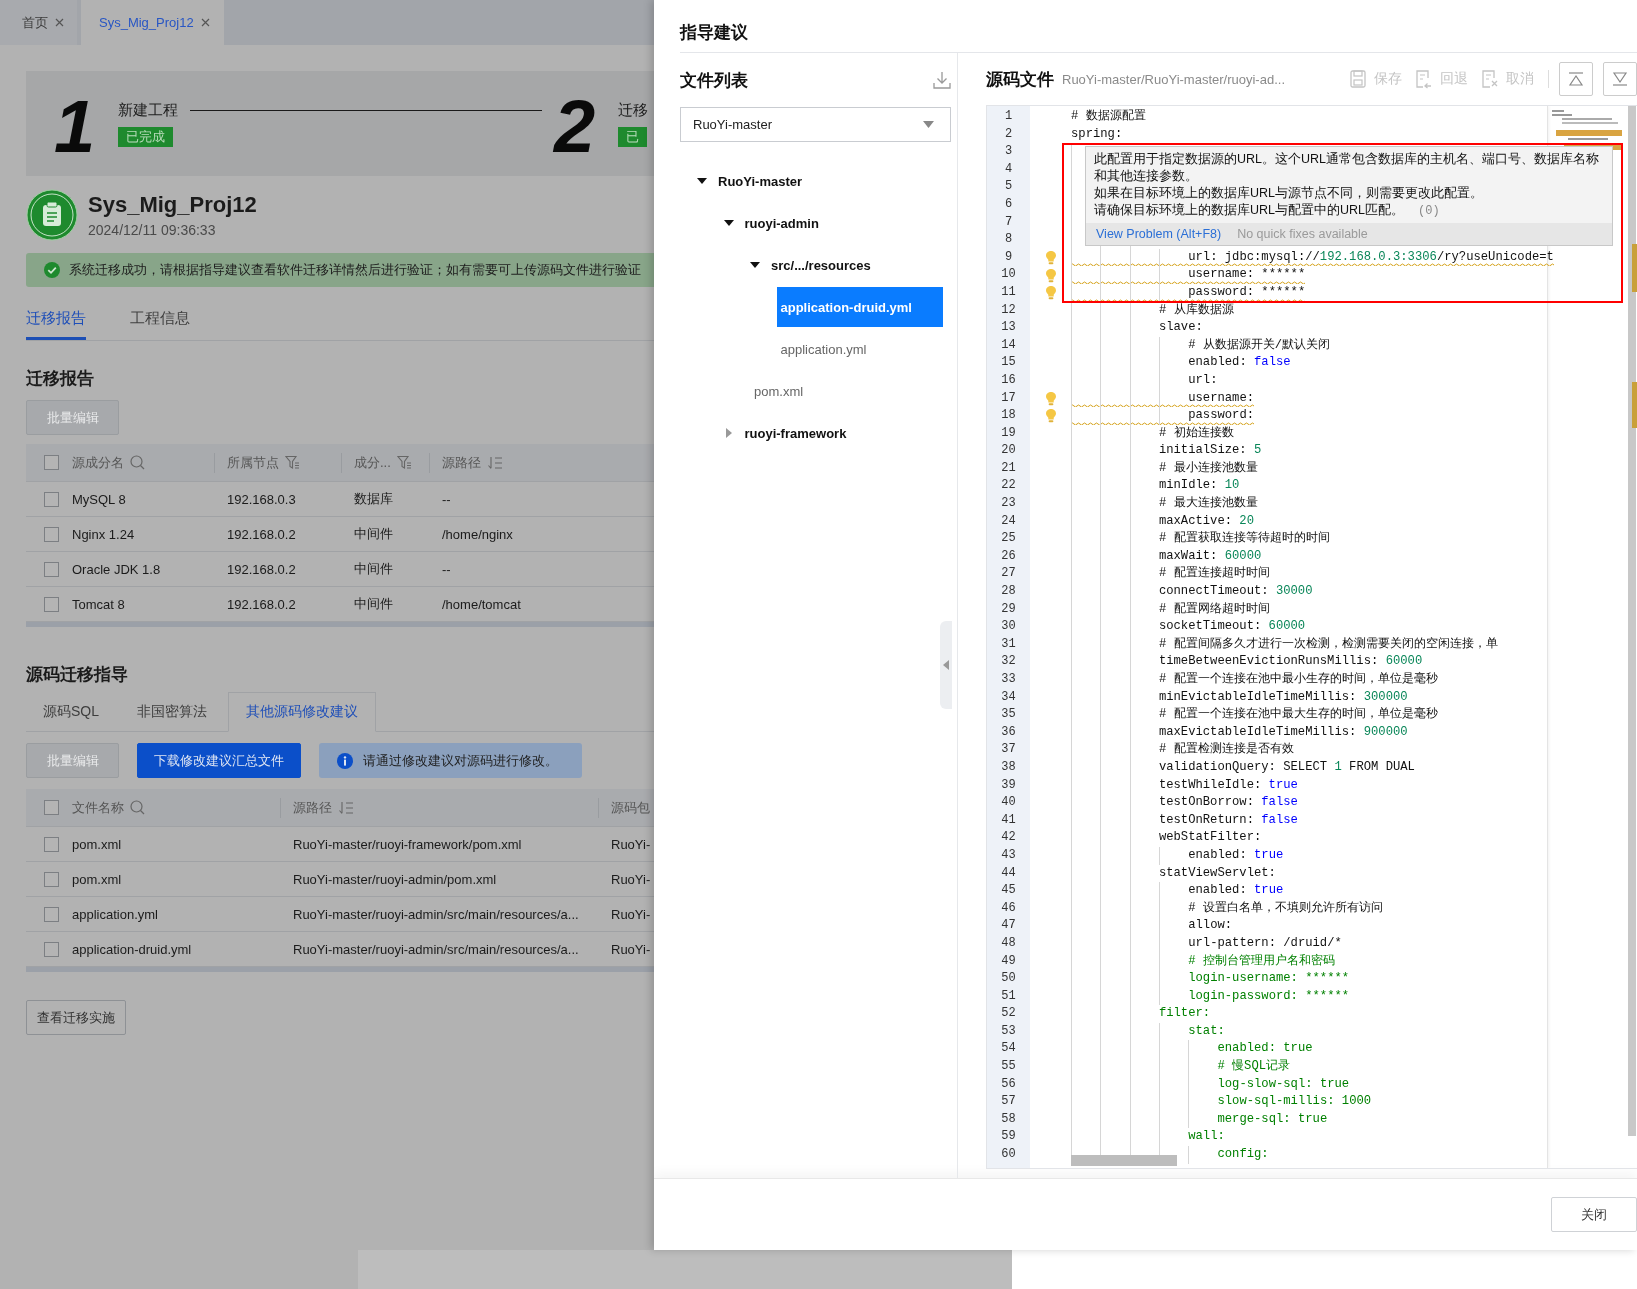 The width and height of the screenshot is (1637, 1289). What do you see at coordinates (575, 126) in the screenshot?
I see `step-number: 2` at bounding box center [575, 126].